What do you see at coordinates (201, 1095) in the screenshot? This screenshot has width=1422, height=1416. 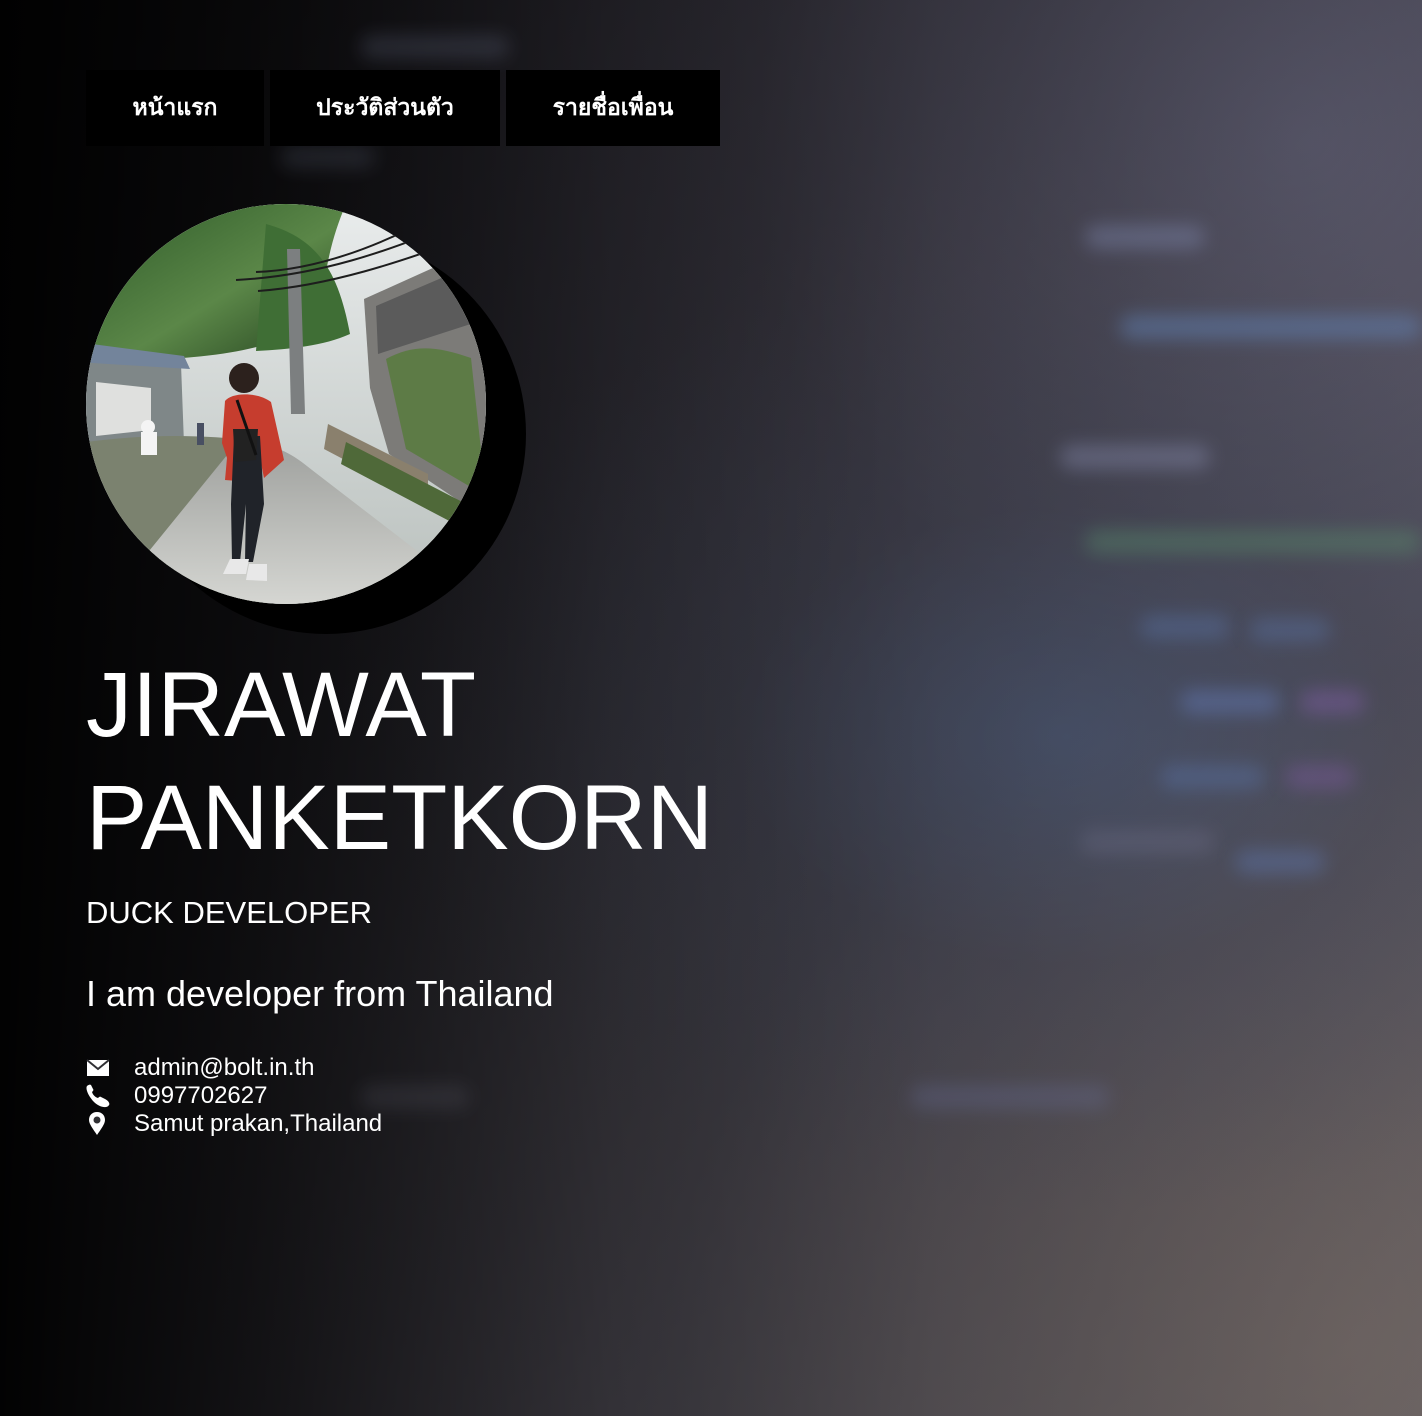 I see `phone-text: 0997702627` at bounding box center [201, 1095].